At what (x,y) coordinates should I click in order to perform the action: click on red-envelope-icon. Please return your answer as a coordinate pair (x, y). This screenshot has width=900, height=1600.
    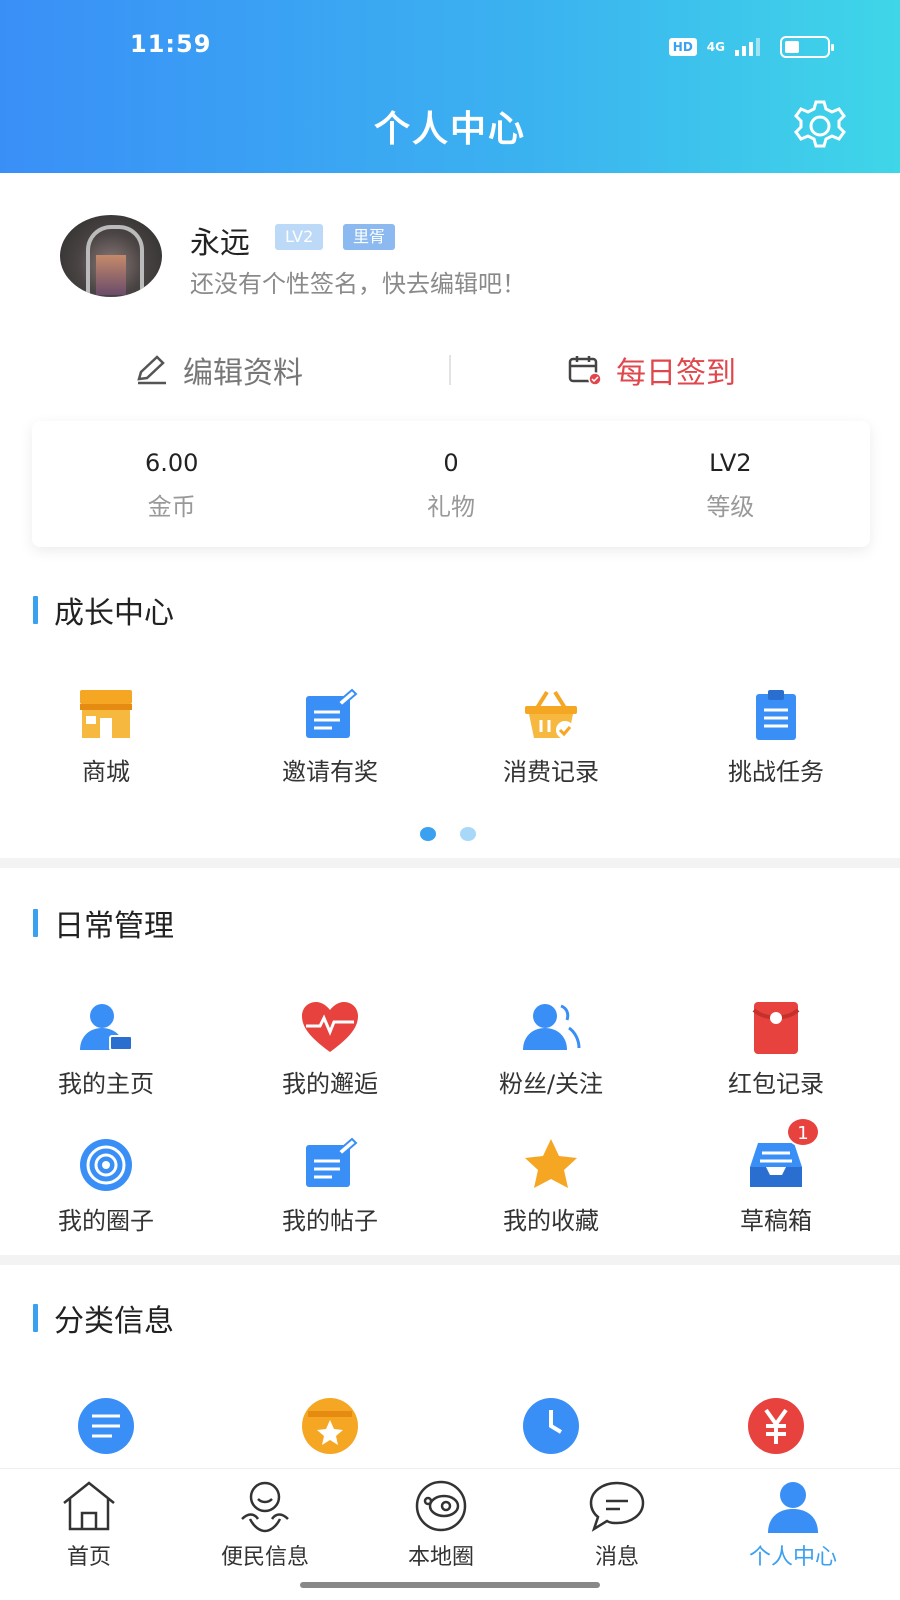
    Looking at the image, I should click on (776, 1028).